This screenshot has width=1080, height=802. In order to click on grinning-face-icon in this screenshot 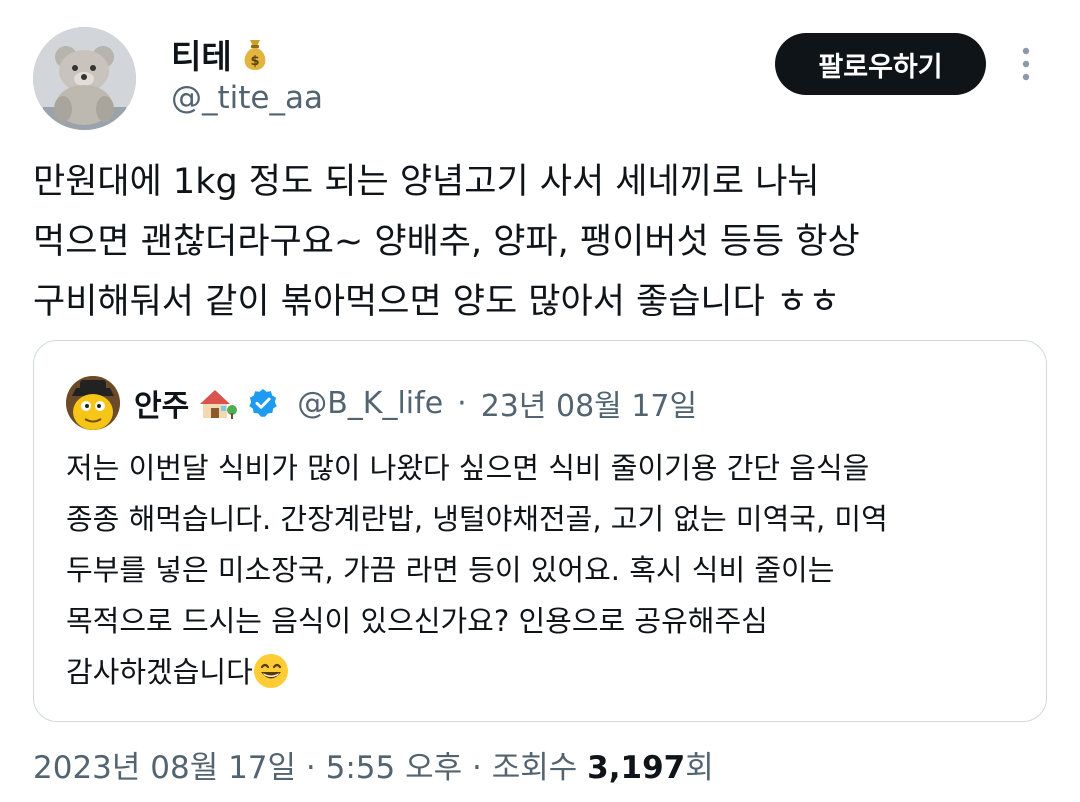, I will do `click(270, 671)`.